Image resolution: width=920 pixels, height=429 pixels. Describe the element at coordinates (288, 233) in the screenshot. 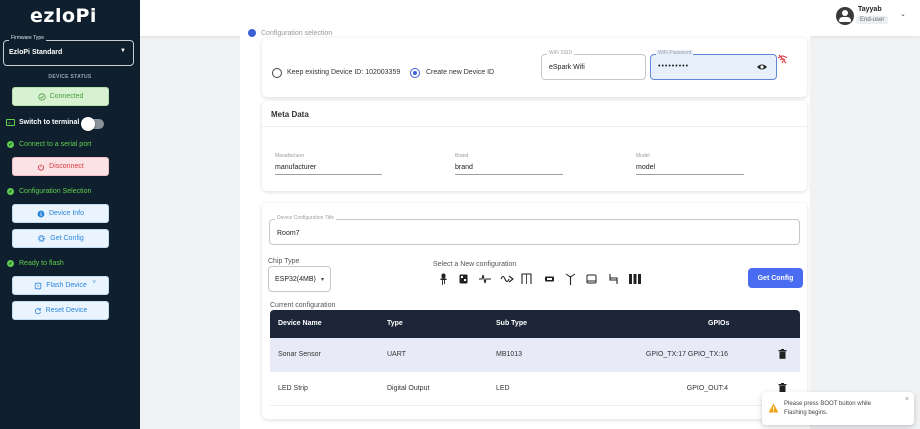

I see `device-config-title-value: Room7` at that location.